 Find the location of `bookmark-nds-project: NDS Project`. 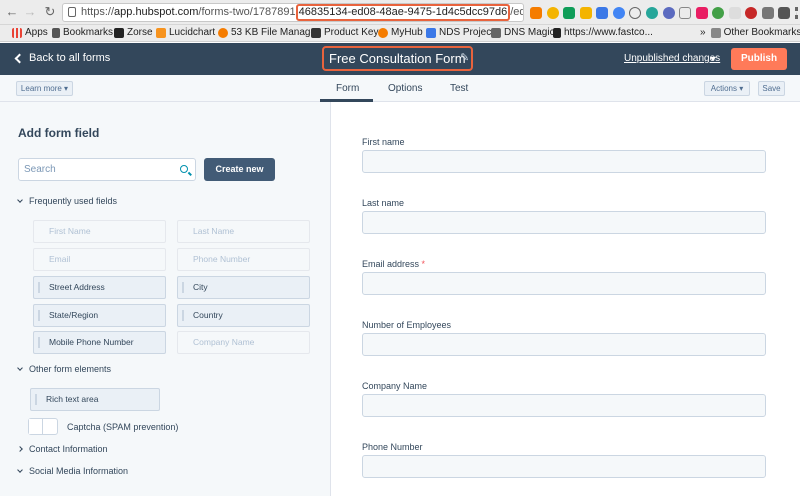

bookmark-nds-project: NDS Project is located at coordinates (460, 32).